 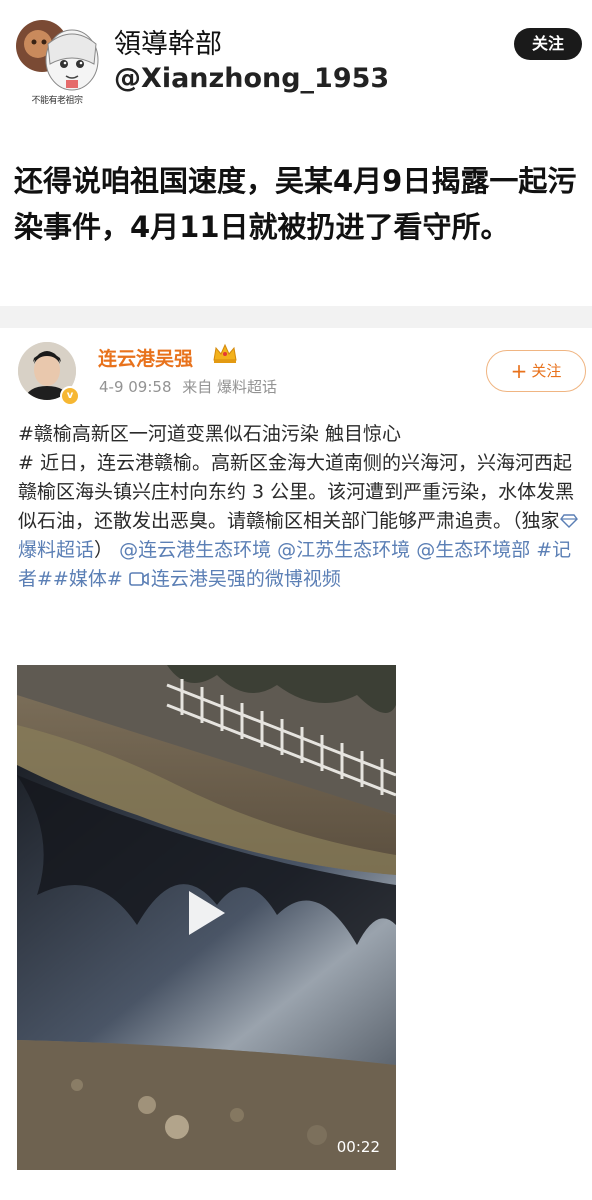 What do you see at coordinates (473, 550) in the screenshot?
I see `mention-link: @生态环境部` at bounding box center [473, 550].